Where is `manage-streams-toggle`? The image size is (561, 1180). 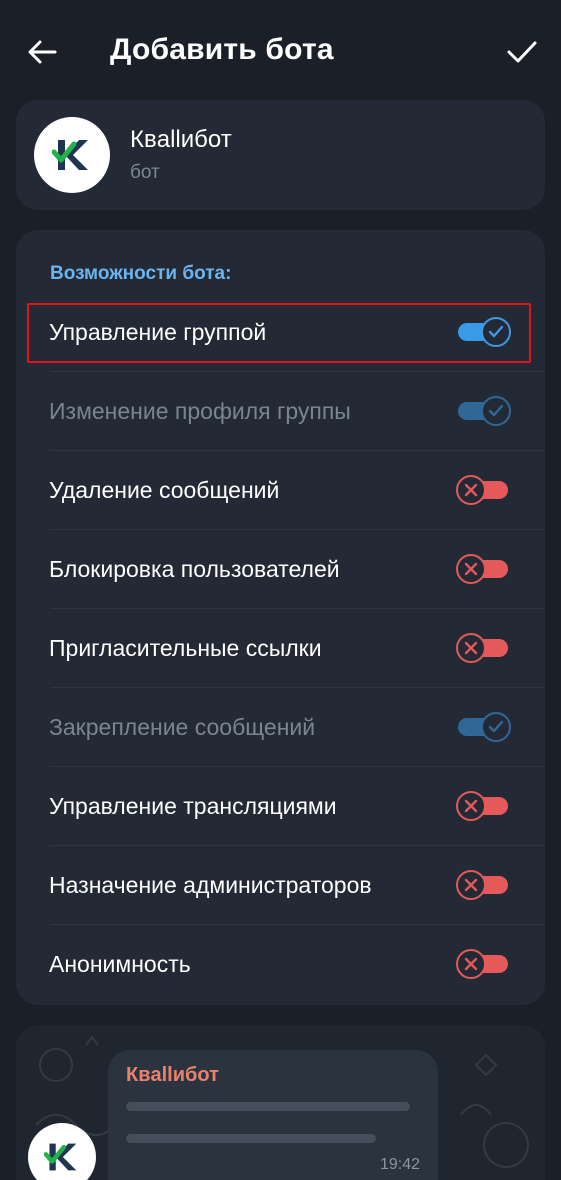
manage-streams-toggle is located at coordinates (484, 806).